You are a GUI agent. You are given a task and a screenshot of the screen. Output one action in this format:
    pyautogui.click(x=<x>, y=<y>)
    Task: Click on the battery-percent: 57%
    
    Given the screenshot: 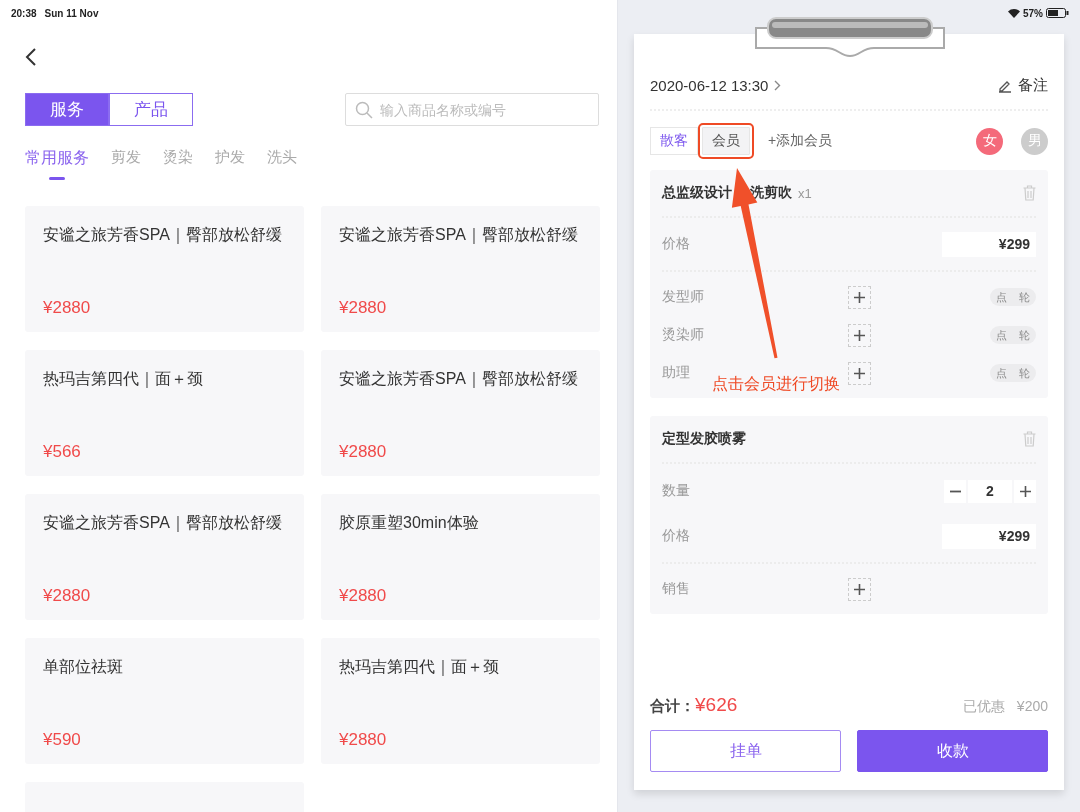 What is the action you would take?
    pyautogui.click(x=1033, y=13)
    